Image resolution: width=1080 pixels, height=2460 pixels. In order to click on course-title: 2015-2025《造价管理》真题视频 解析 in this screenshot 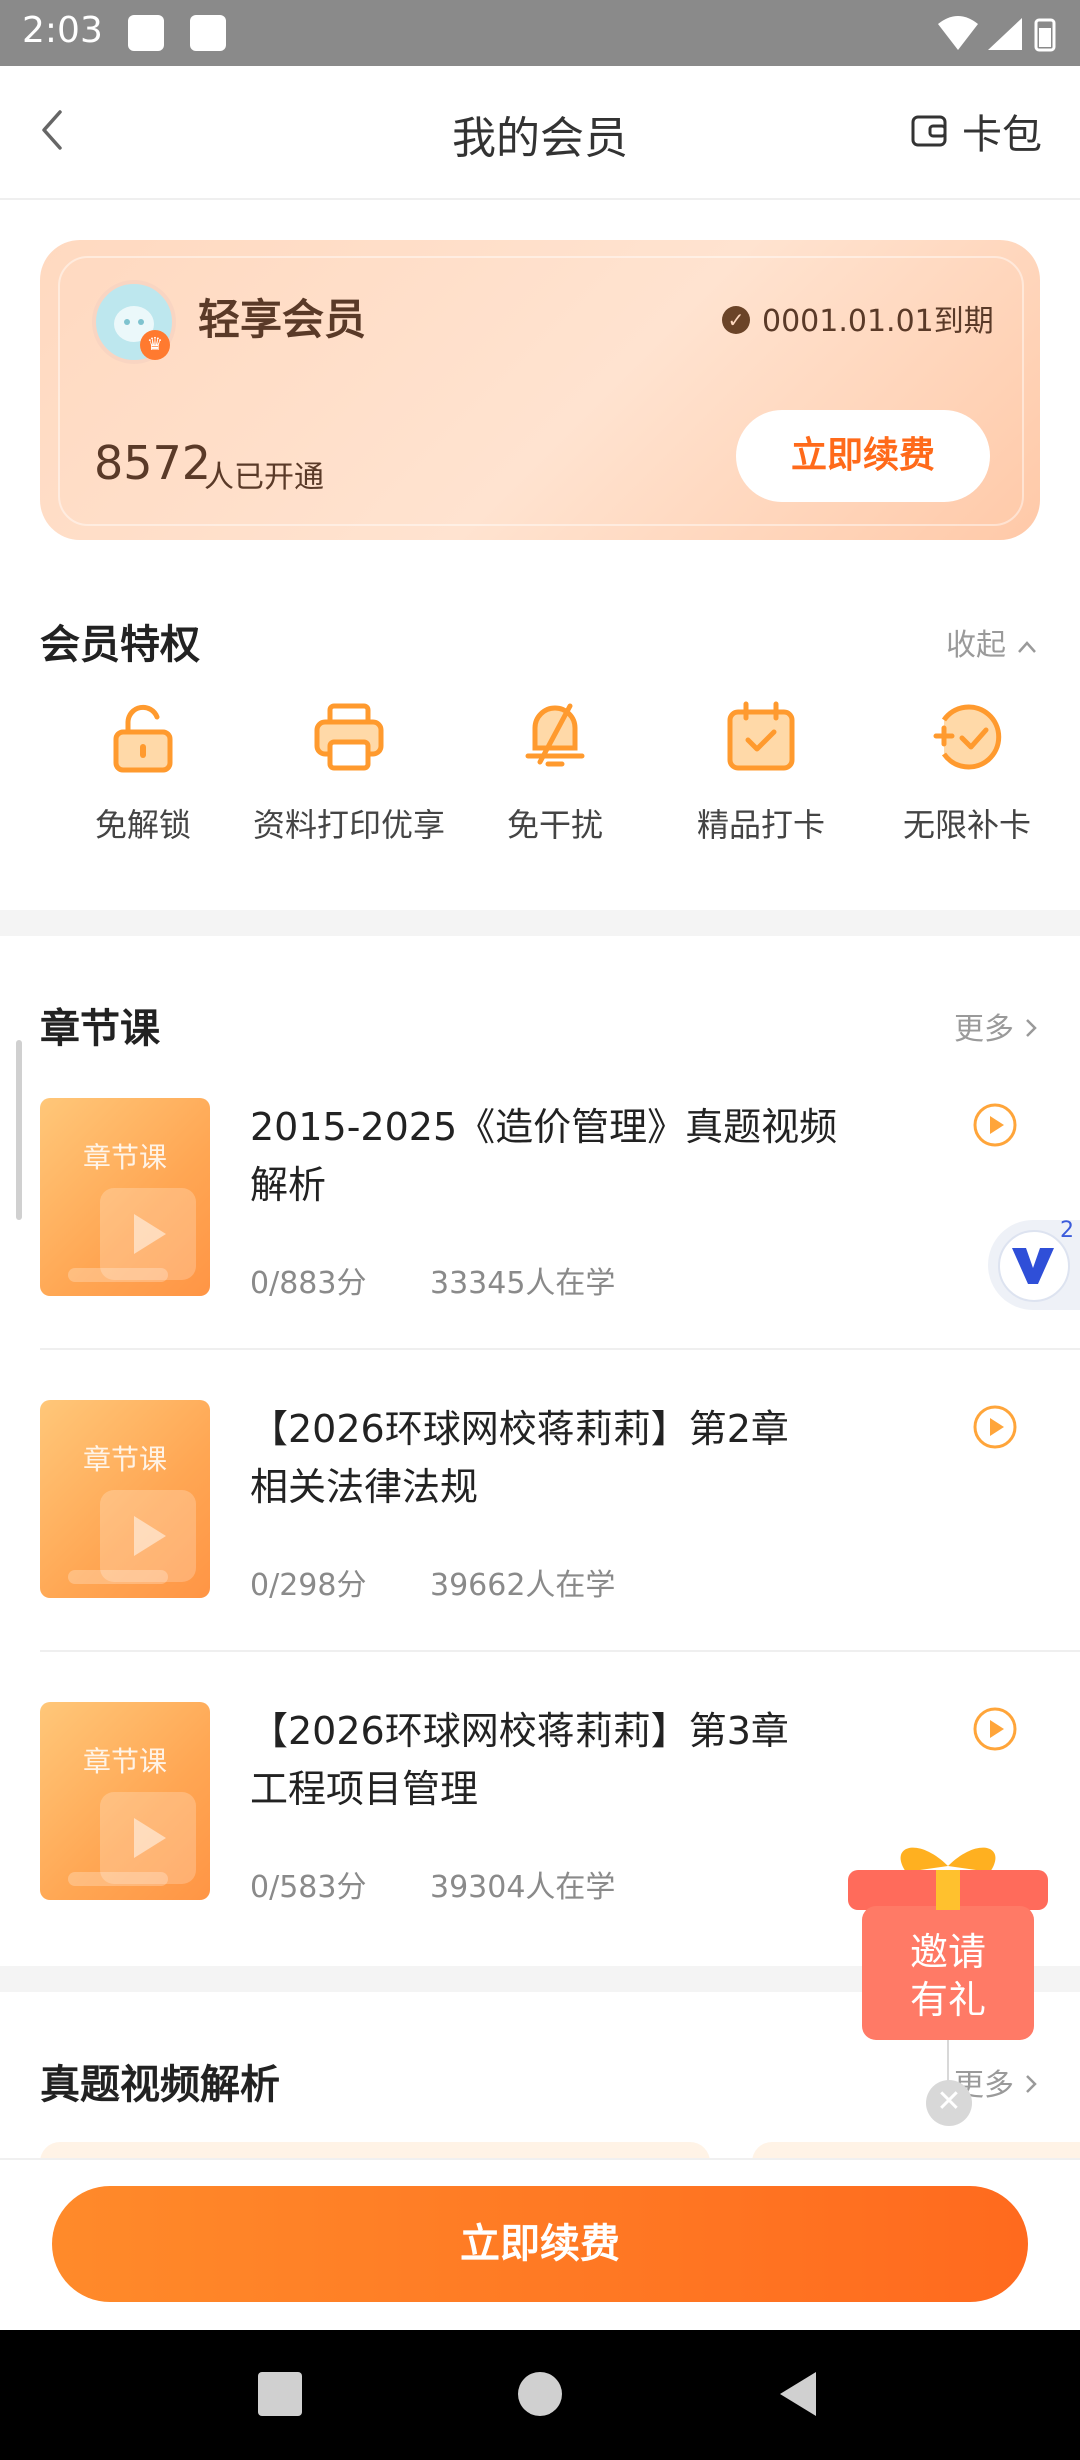, I will do `click(544, 1156)`.